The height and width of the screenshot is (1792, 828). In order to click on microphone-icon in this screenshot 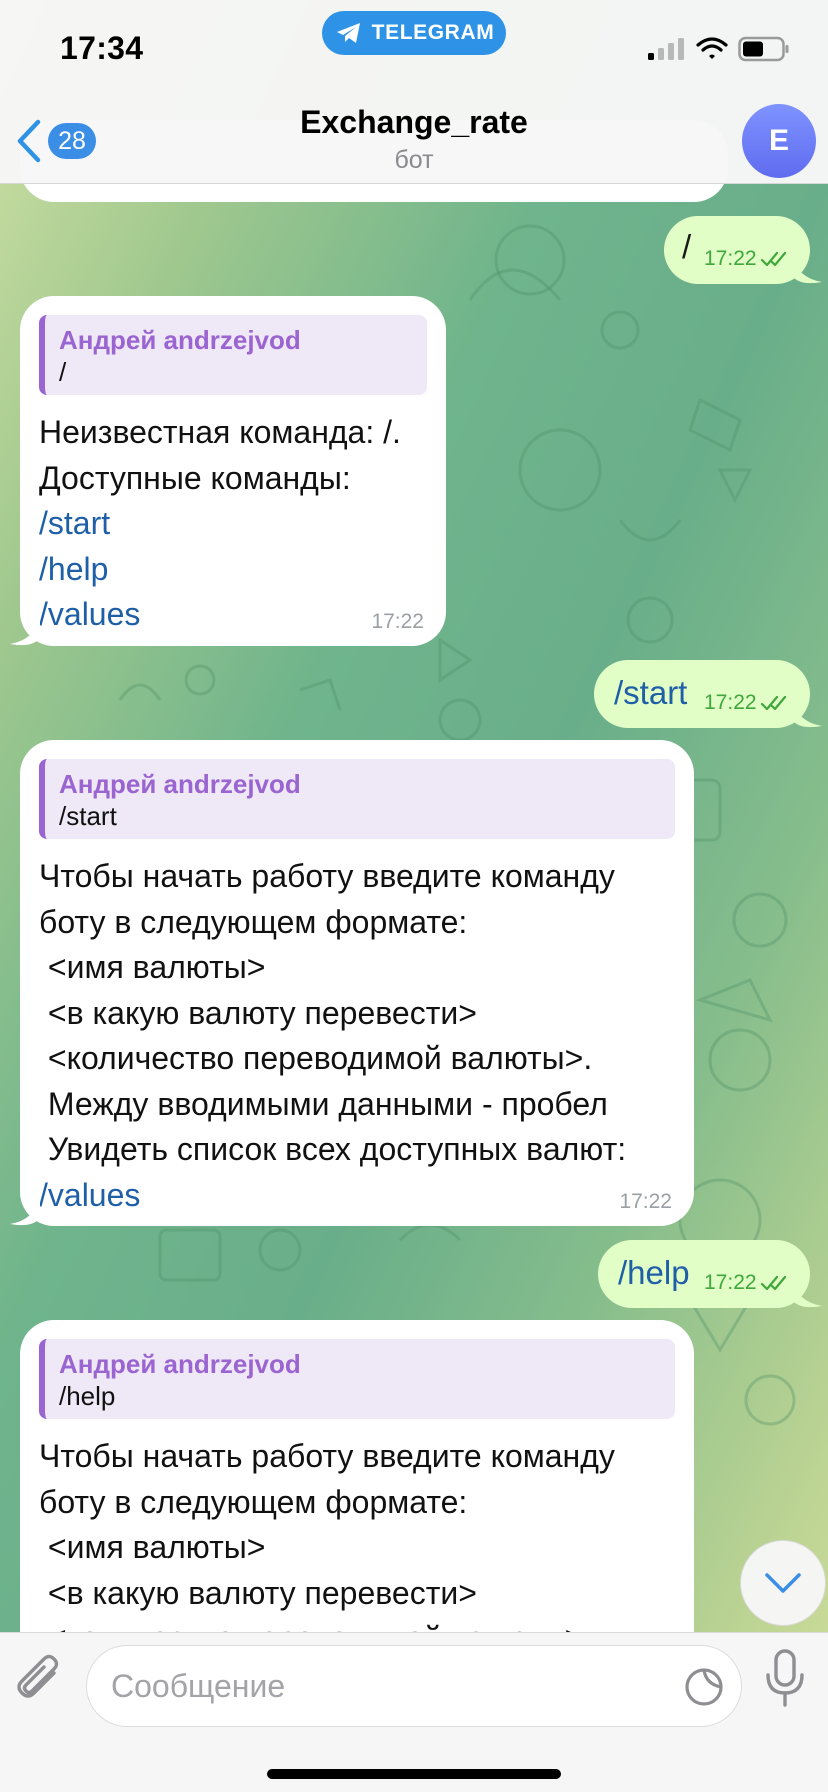, I will do `click(785, 1682)`.